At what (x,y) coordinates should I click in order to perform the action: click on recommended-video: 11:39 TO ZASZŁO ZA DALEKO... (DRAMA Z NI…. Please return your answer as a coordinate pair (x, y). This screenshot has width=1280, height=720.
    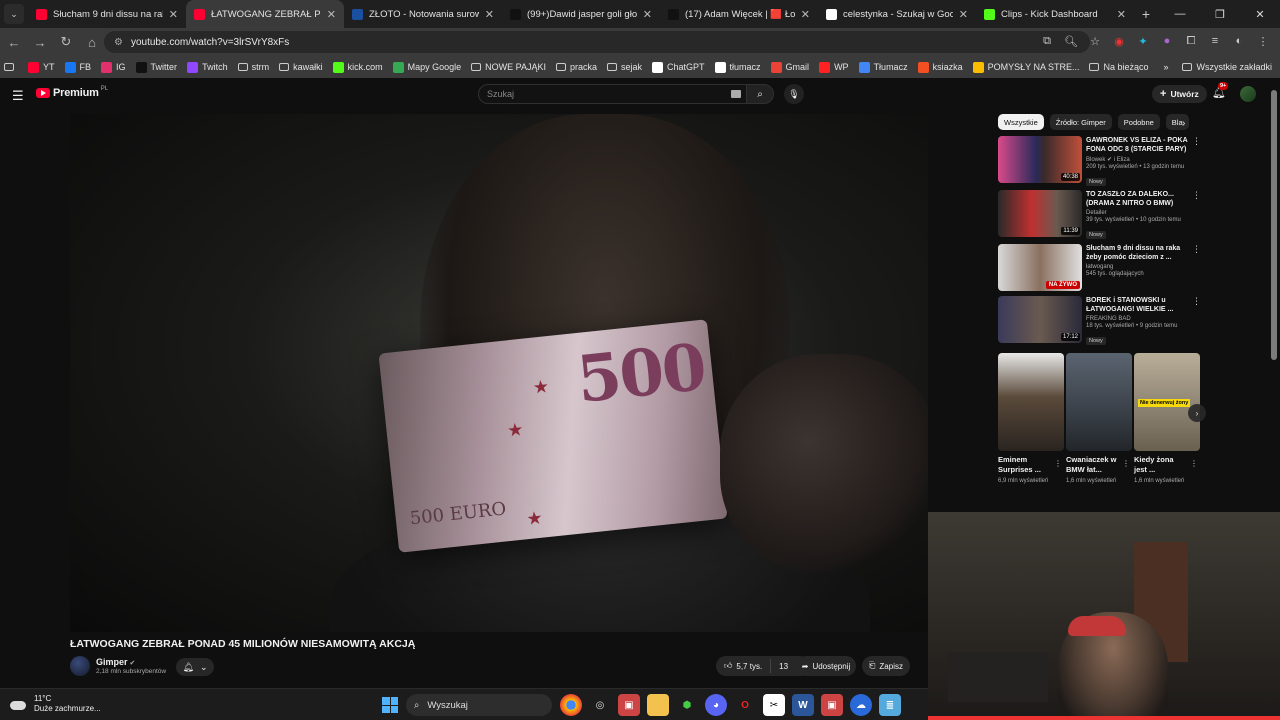
    Looking at the image, I should click on (1099, 215).